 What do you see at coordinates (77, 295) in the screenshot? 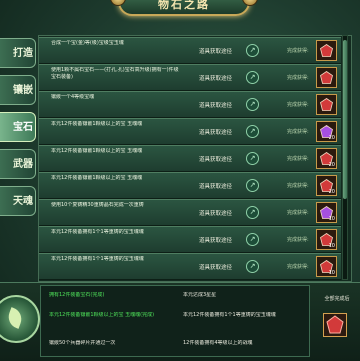
I see `bonus-item-1-1: 拥有12件装备宝石(完成)` at bounding box center [77, 295].